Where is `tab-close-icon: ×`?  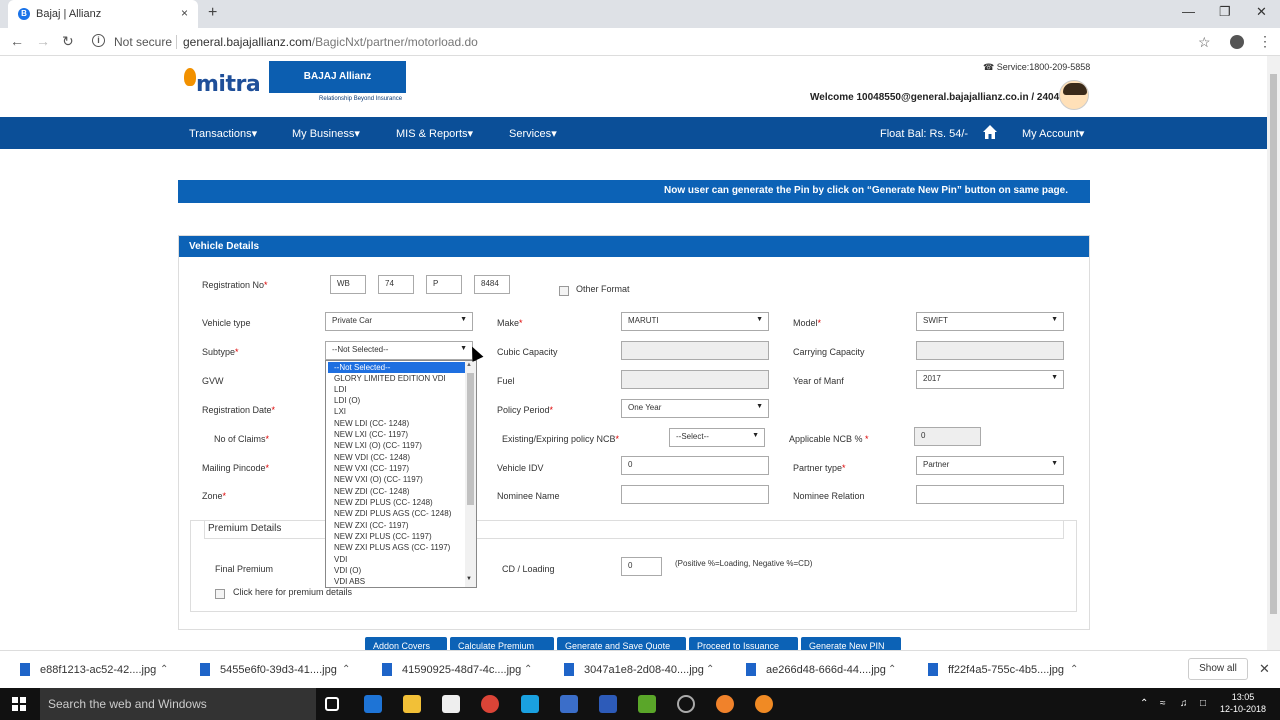 tab-close-icon: × is located at coordinates (184, 13).